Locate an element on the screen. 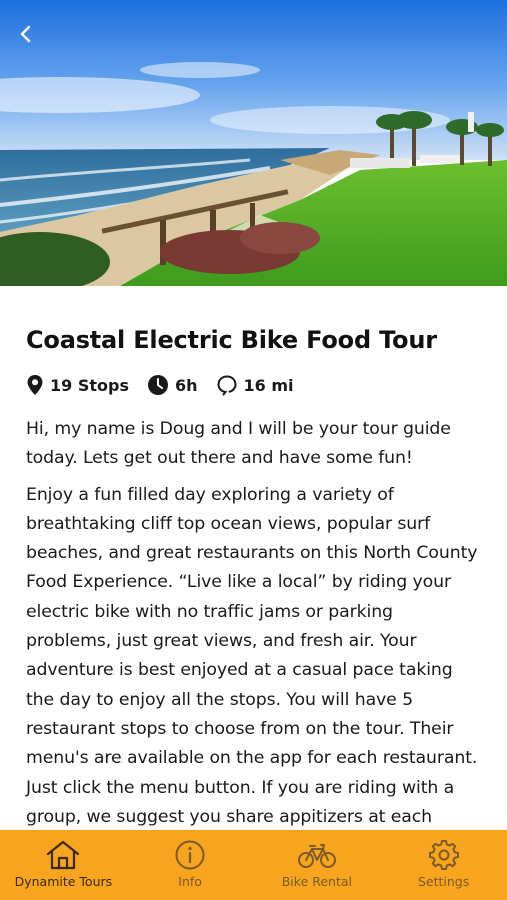 The height and width of the screenshot is (900, 507). duration-stat: 6h is located at coordinates (172, 385).